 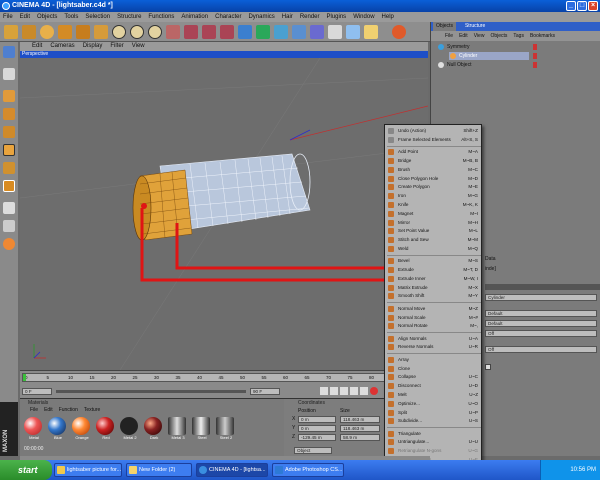 What do you see at coordinates (9, 96) in the screenshot?
I see `object-axis-icon` at bounding box center [9, 96].